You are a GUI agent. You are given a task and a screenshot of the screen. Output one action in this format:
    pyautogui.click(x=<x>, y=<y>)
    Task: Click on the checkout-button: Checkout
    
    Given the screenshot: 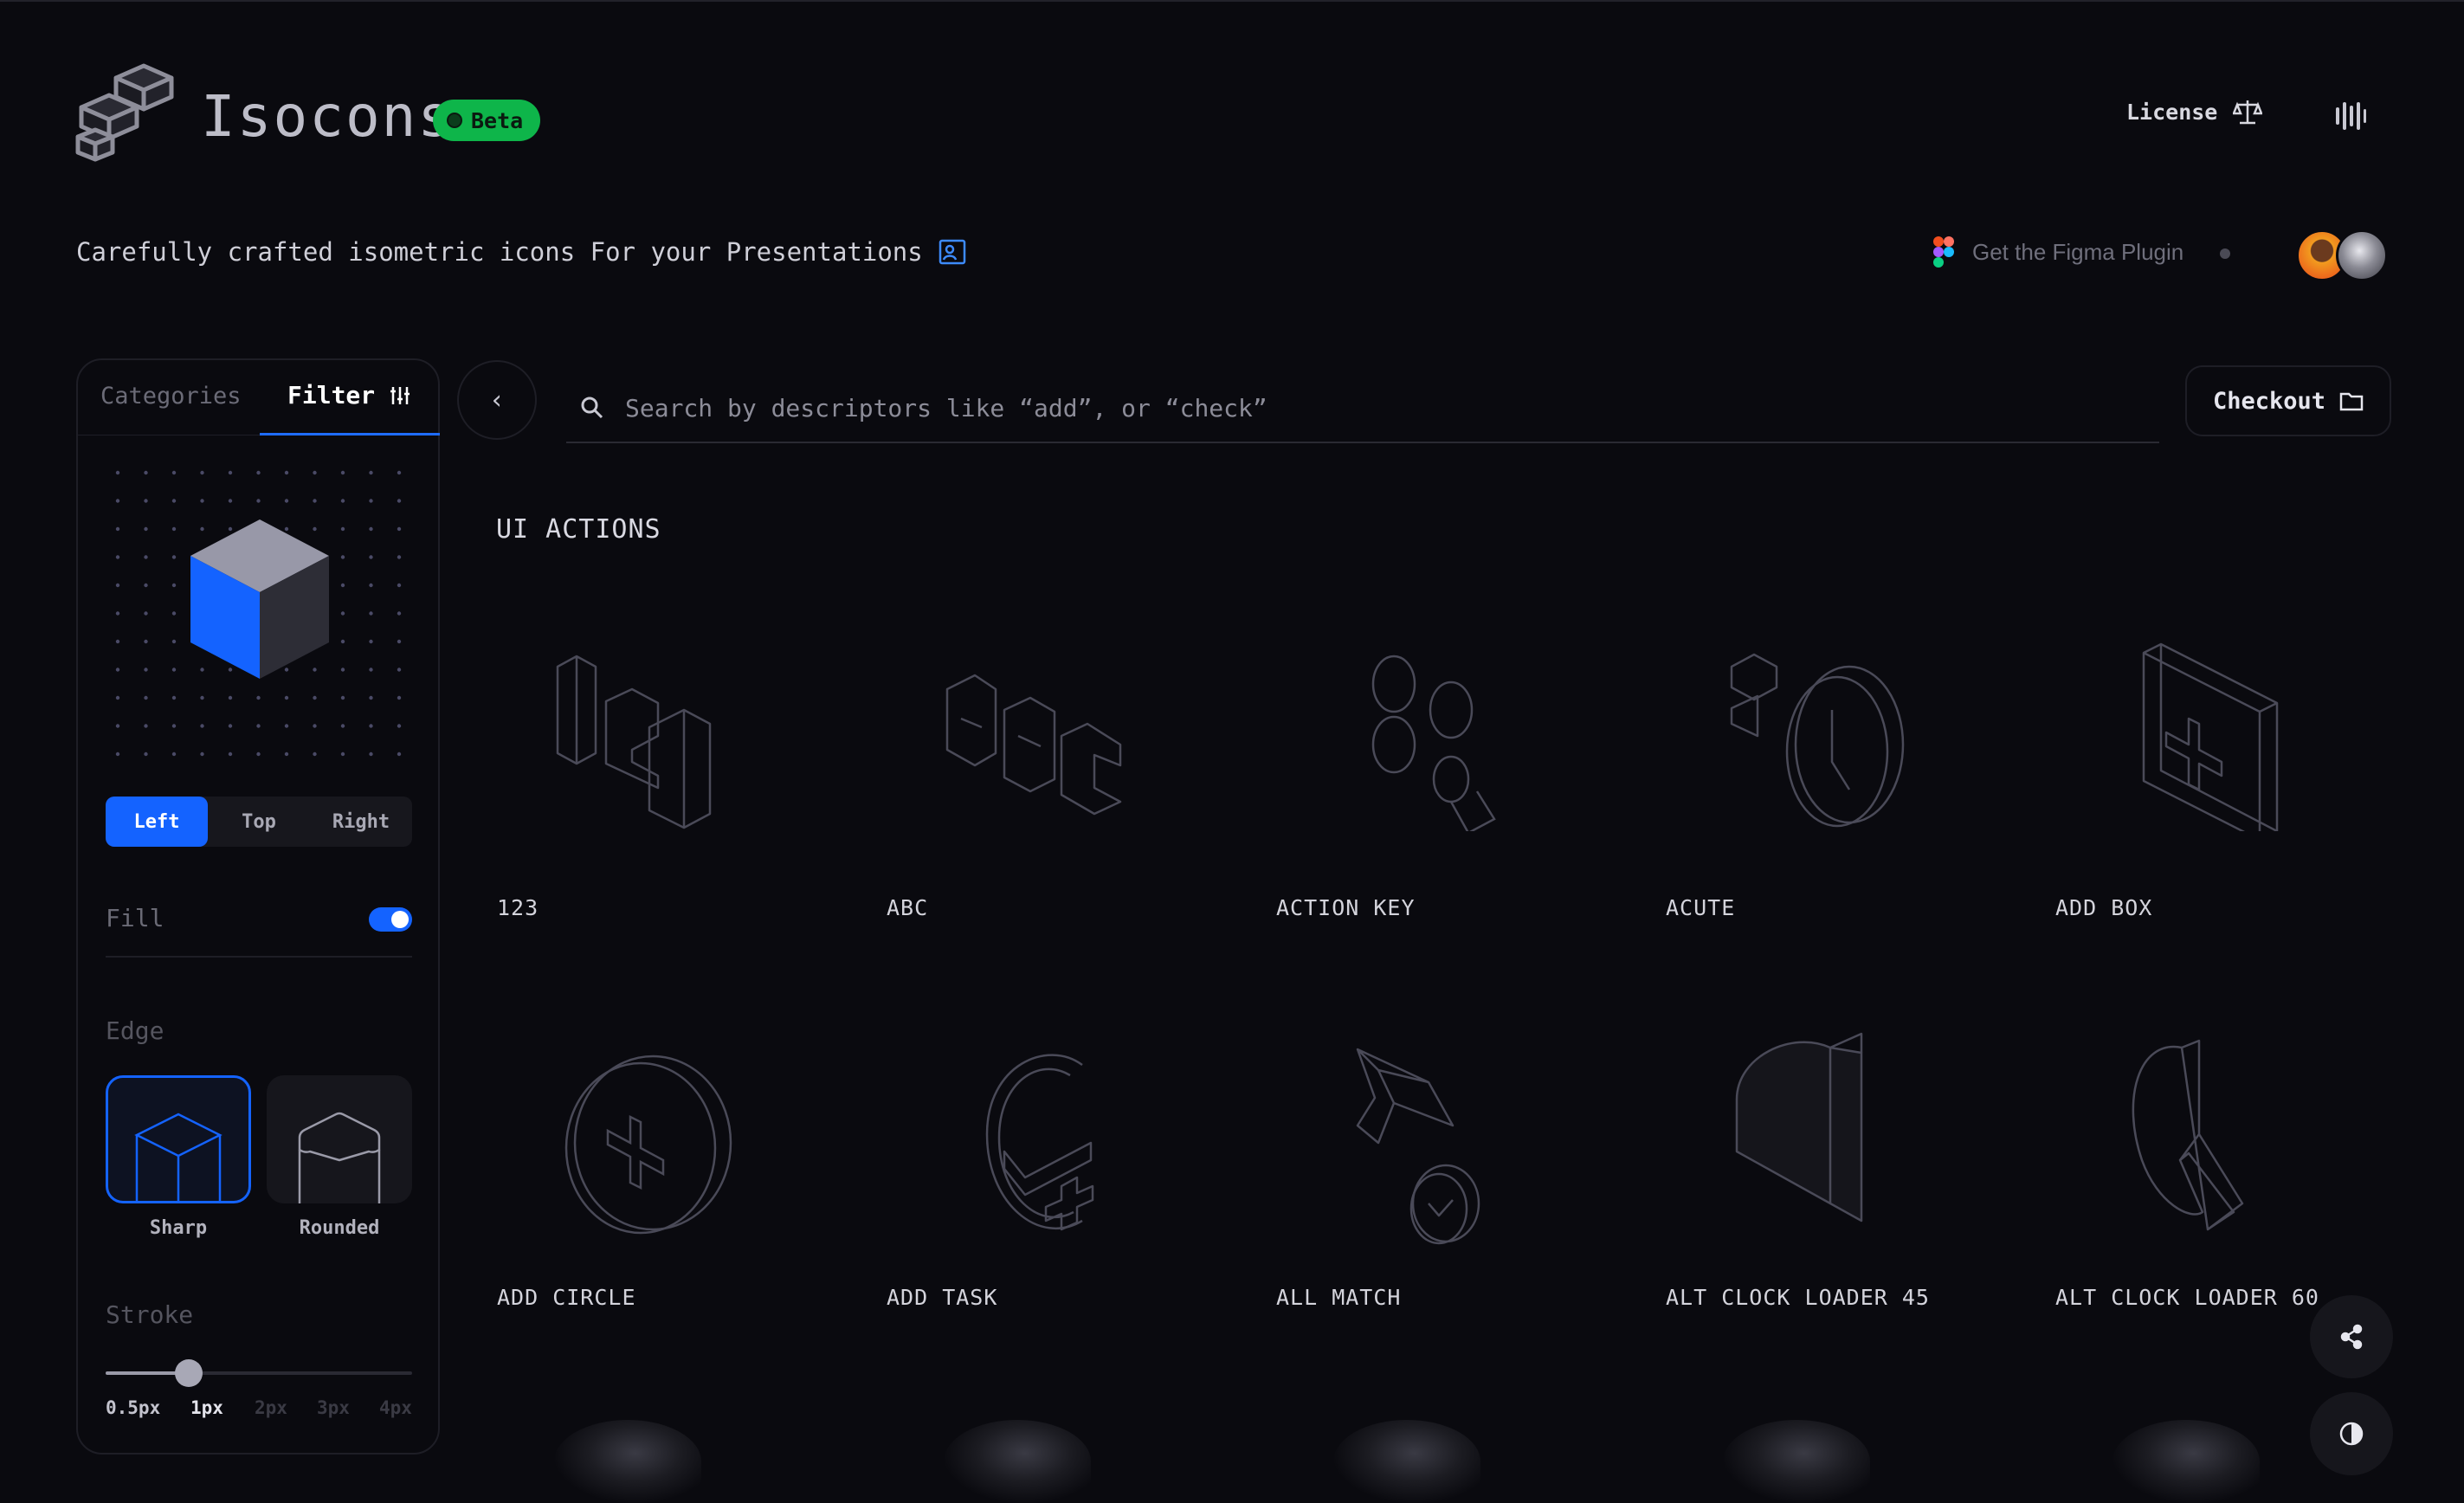 What is the action you would take?
    pyautogui.click(x=2288, y=401)
    